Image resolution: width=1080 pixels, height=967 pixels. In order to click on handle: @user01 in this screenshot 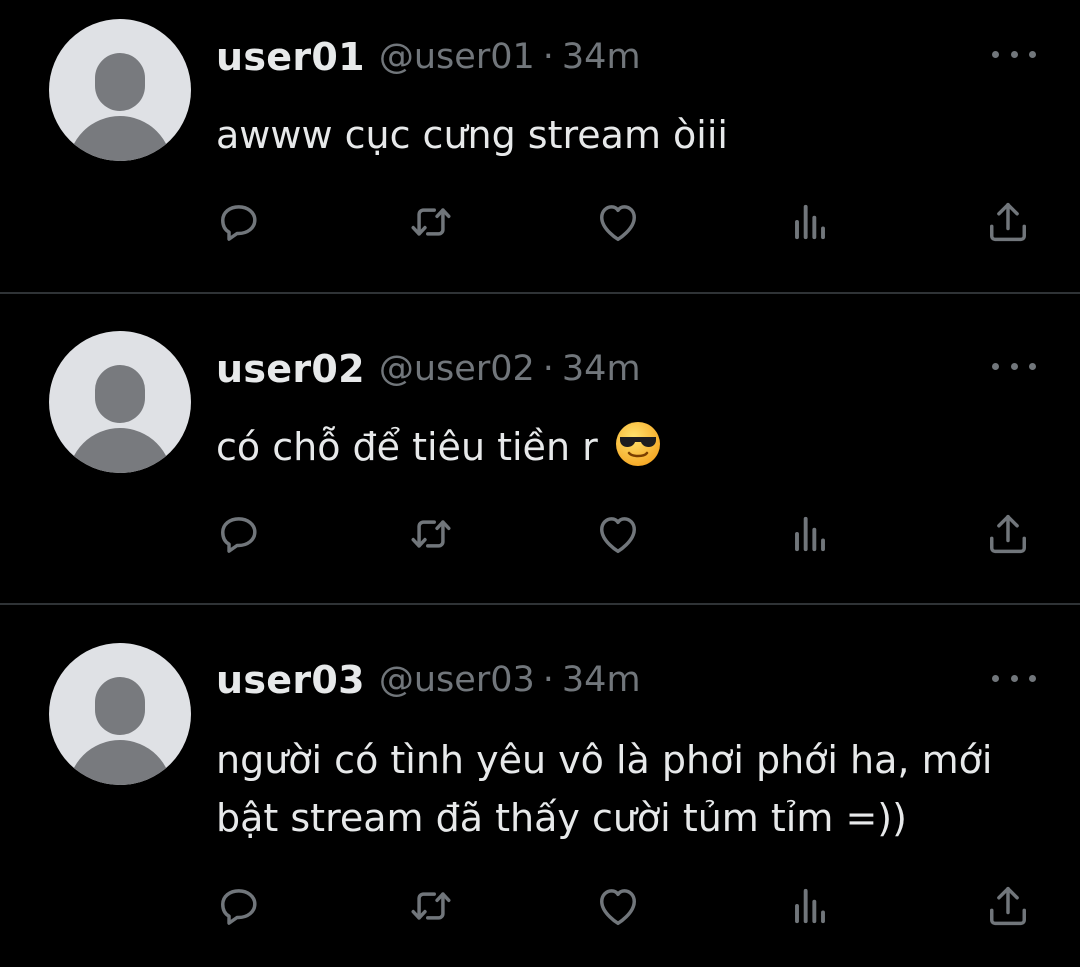, I will do `click(457, 57)`.